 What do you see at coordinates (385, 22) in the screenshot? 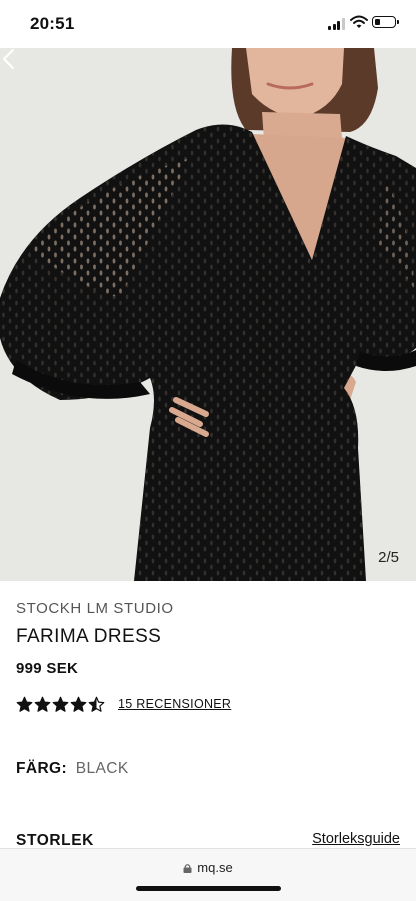
I see `battery-icon` at bounding box center [385, 22].